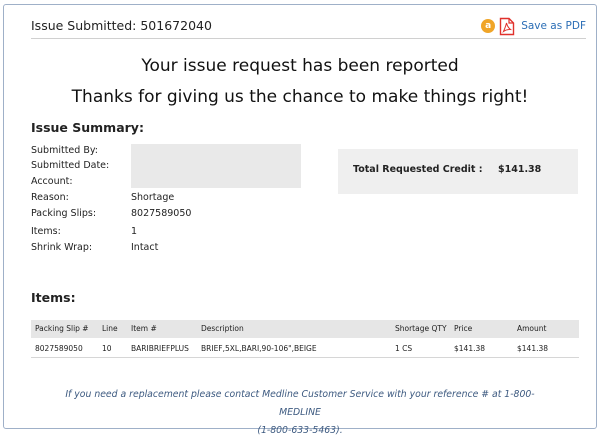  Describe the element at coordinates (62, 247) in the screenshot. I see `shrink-wrap-label: Shrink Wrap:` at that location.